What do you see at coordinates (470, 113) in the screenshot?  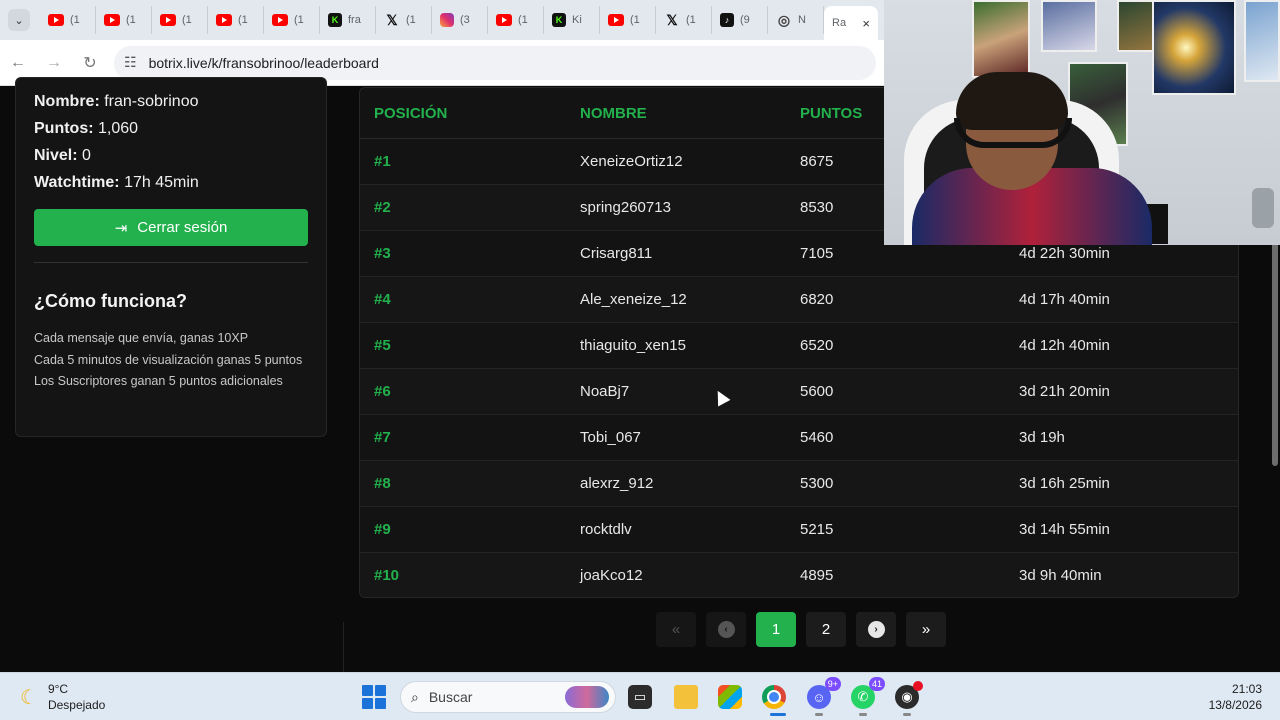 I see `header-position: POSICIÓN` at bounding box center [470, 113].